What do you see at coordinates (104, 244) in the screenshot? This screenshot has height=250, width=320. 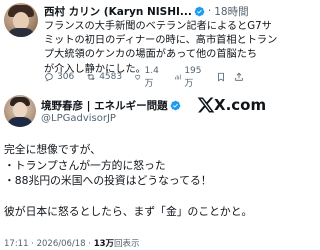 I see `view-count: 13万` at bounding box center [104, 244].